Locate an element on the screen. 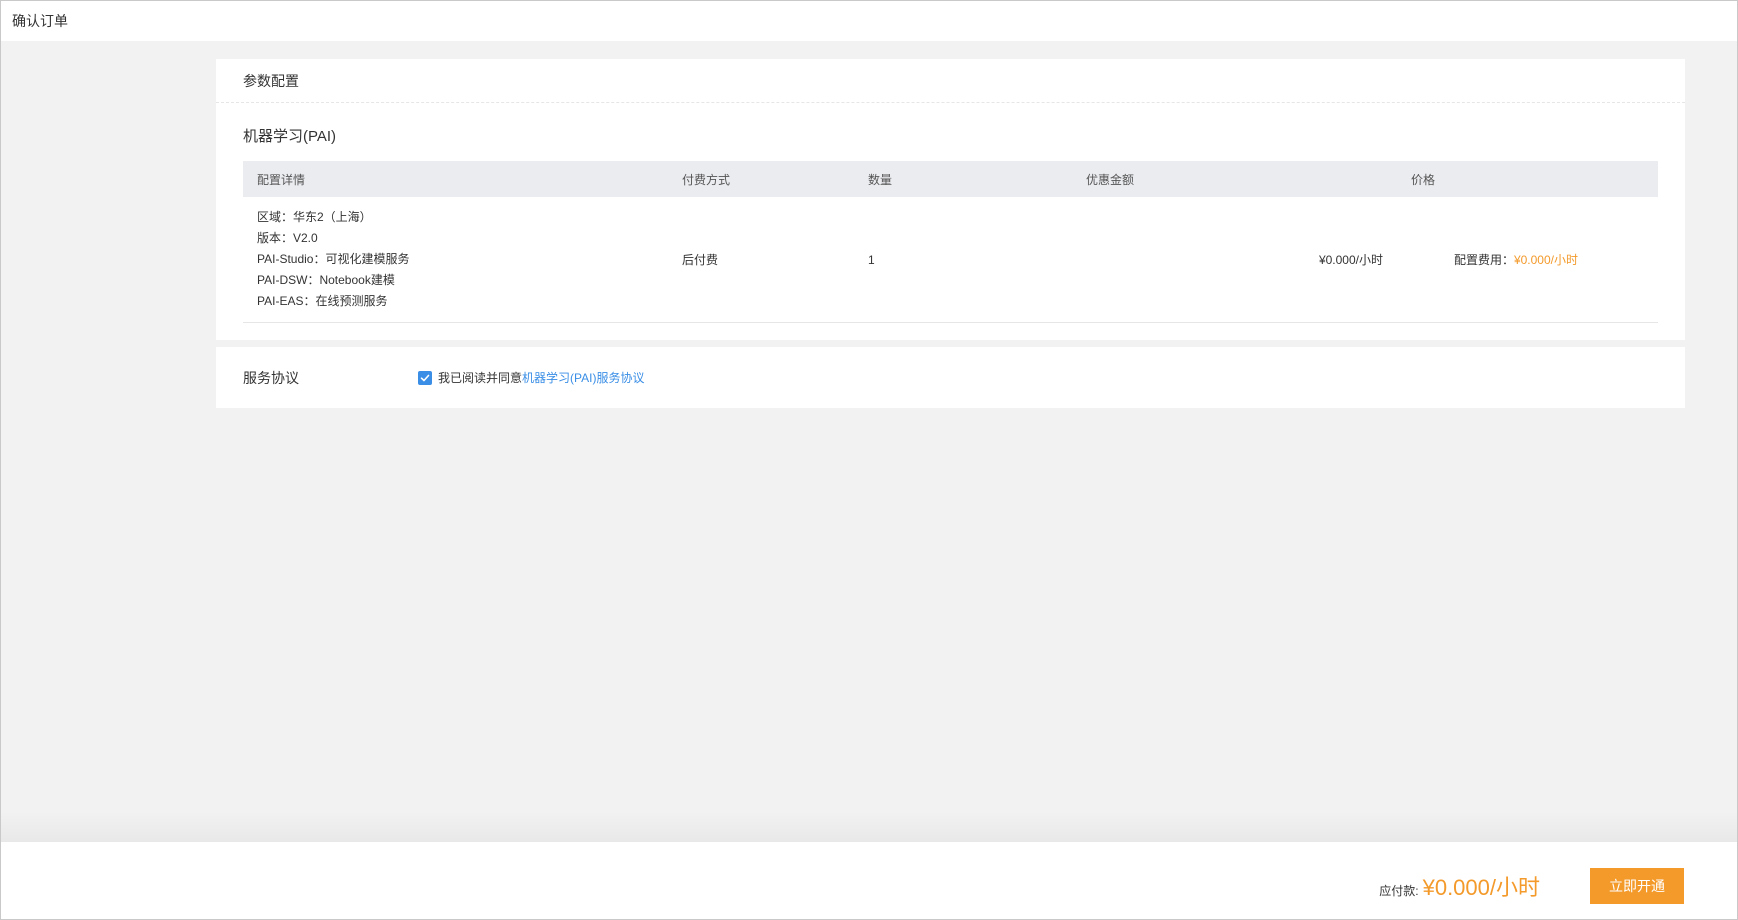 The width and height of the screenshot is (1738, 920). detail-version: 版本：V2.0 is located at coordinates (287, 238).